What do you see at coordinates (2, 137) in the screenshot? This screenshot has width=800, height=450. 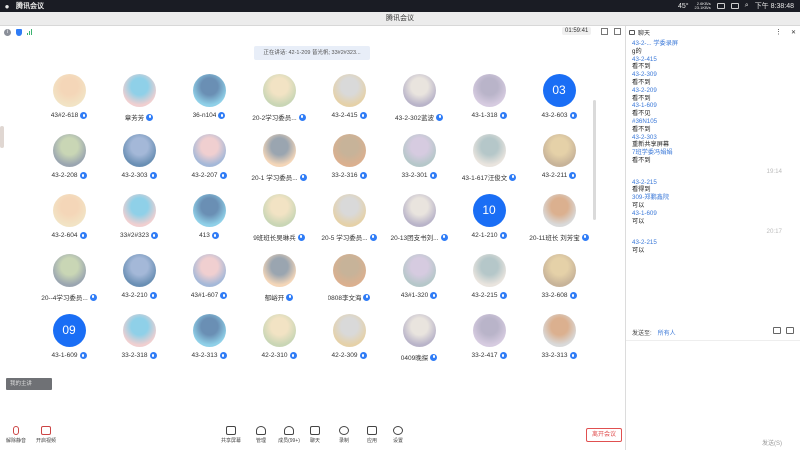 I see `side-handle` at bounding box center [2, 137].